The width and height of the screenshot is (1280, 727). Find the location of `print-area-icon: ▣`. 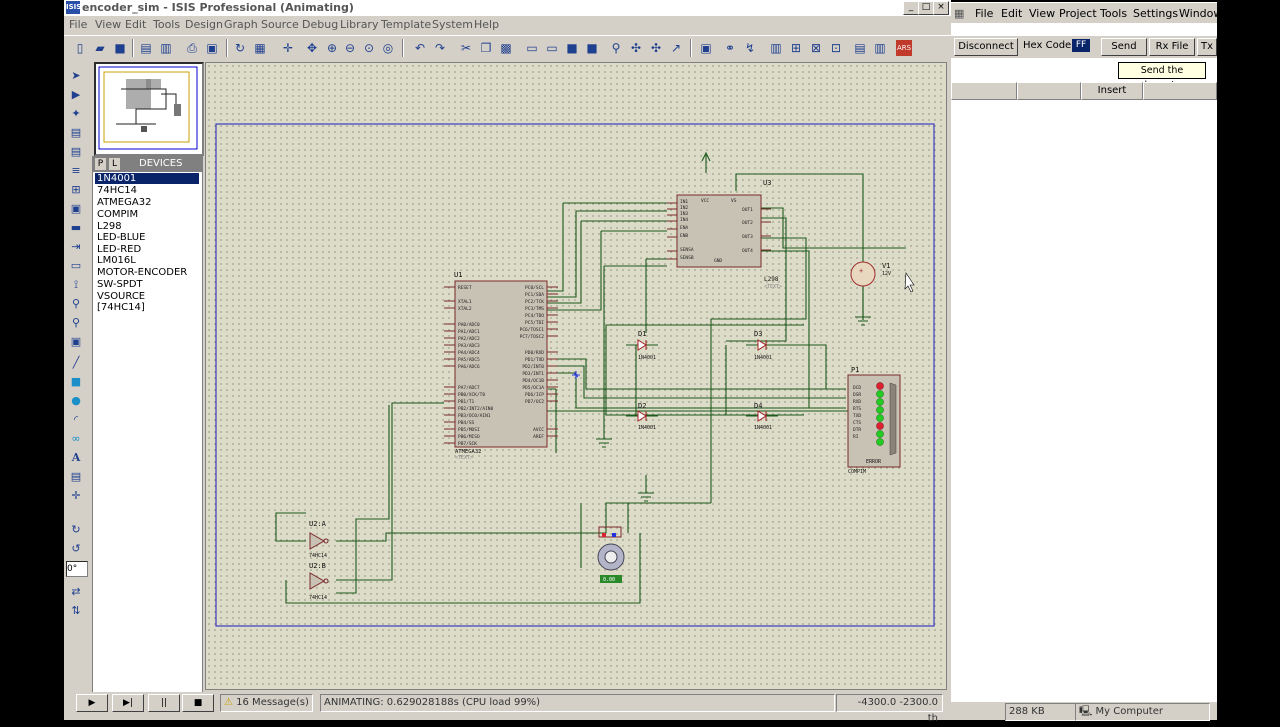

print-area-icon: ▣ is located at coordinates (212, 48).